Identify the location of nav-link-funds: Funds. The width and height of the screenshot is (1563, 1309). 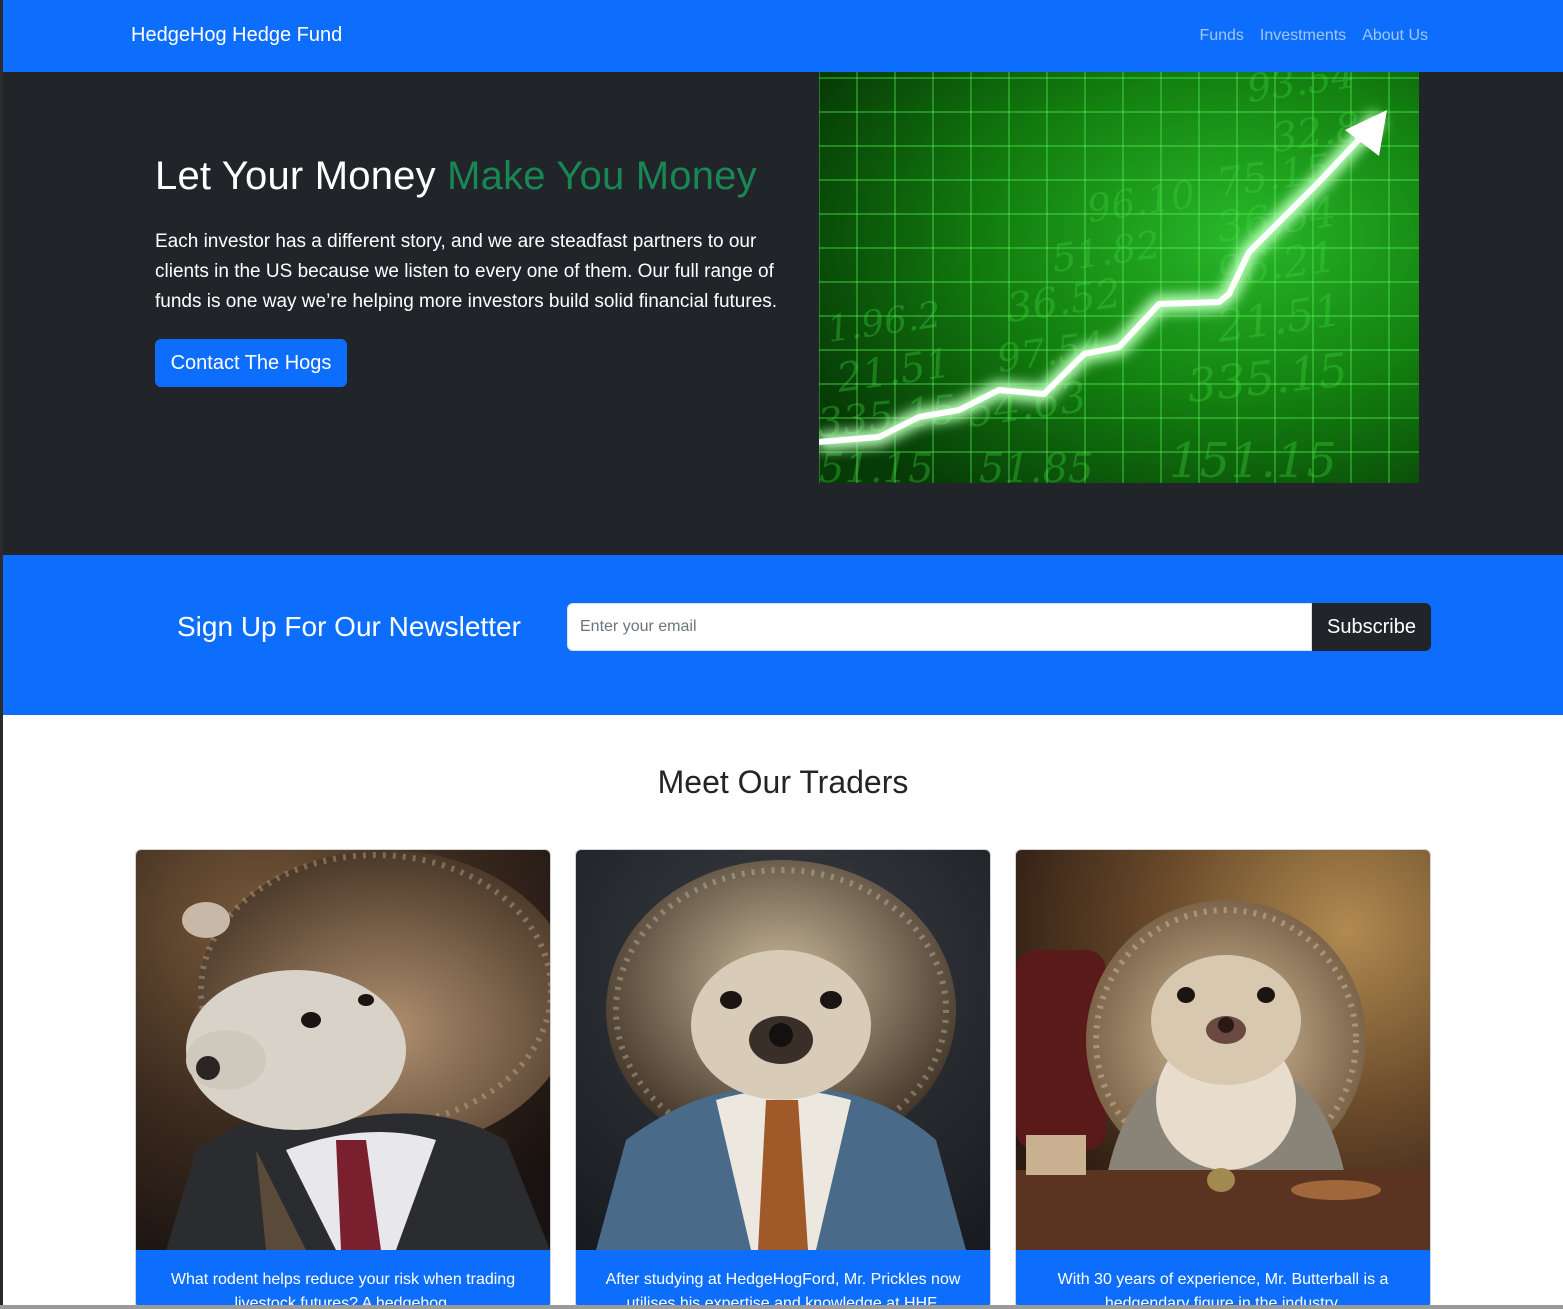
(1221, 36).